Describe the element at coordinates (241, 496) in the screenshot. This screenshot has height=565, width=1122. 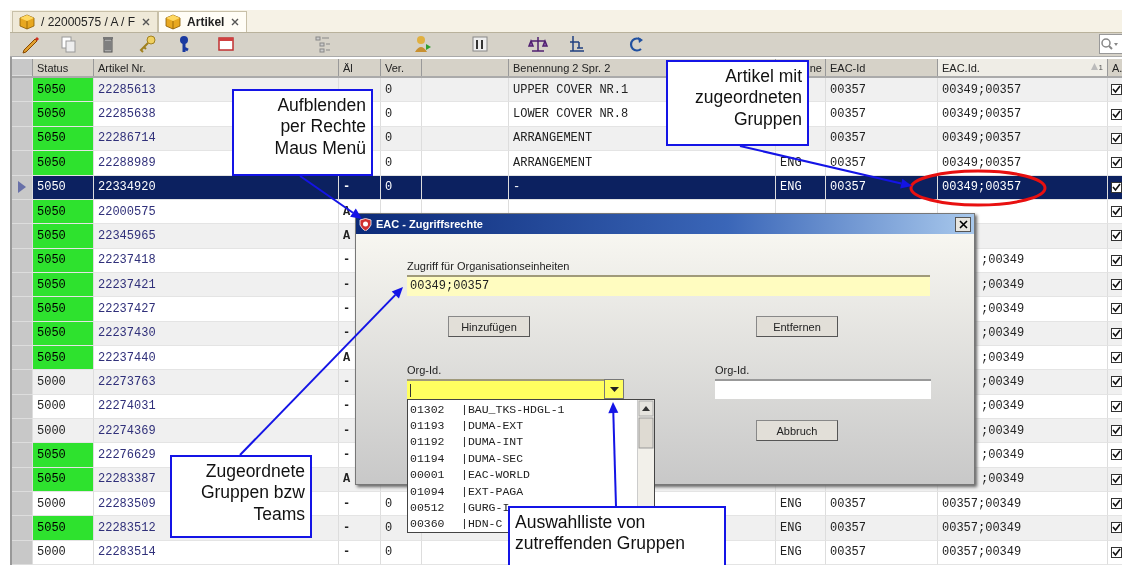
I see `callout-tooltip: Zugeordnete Gruppen bzw Teams` at that location.